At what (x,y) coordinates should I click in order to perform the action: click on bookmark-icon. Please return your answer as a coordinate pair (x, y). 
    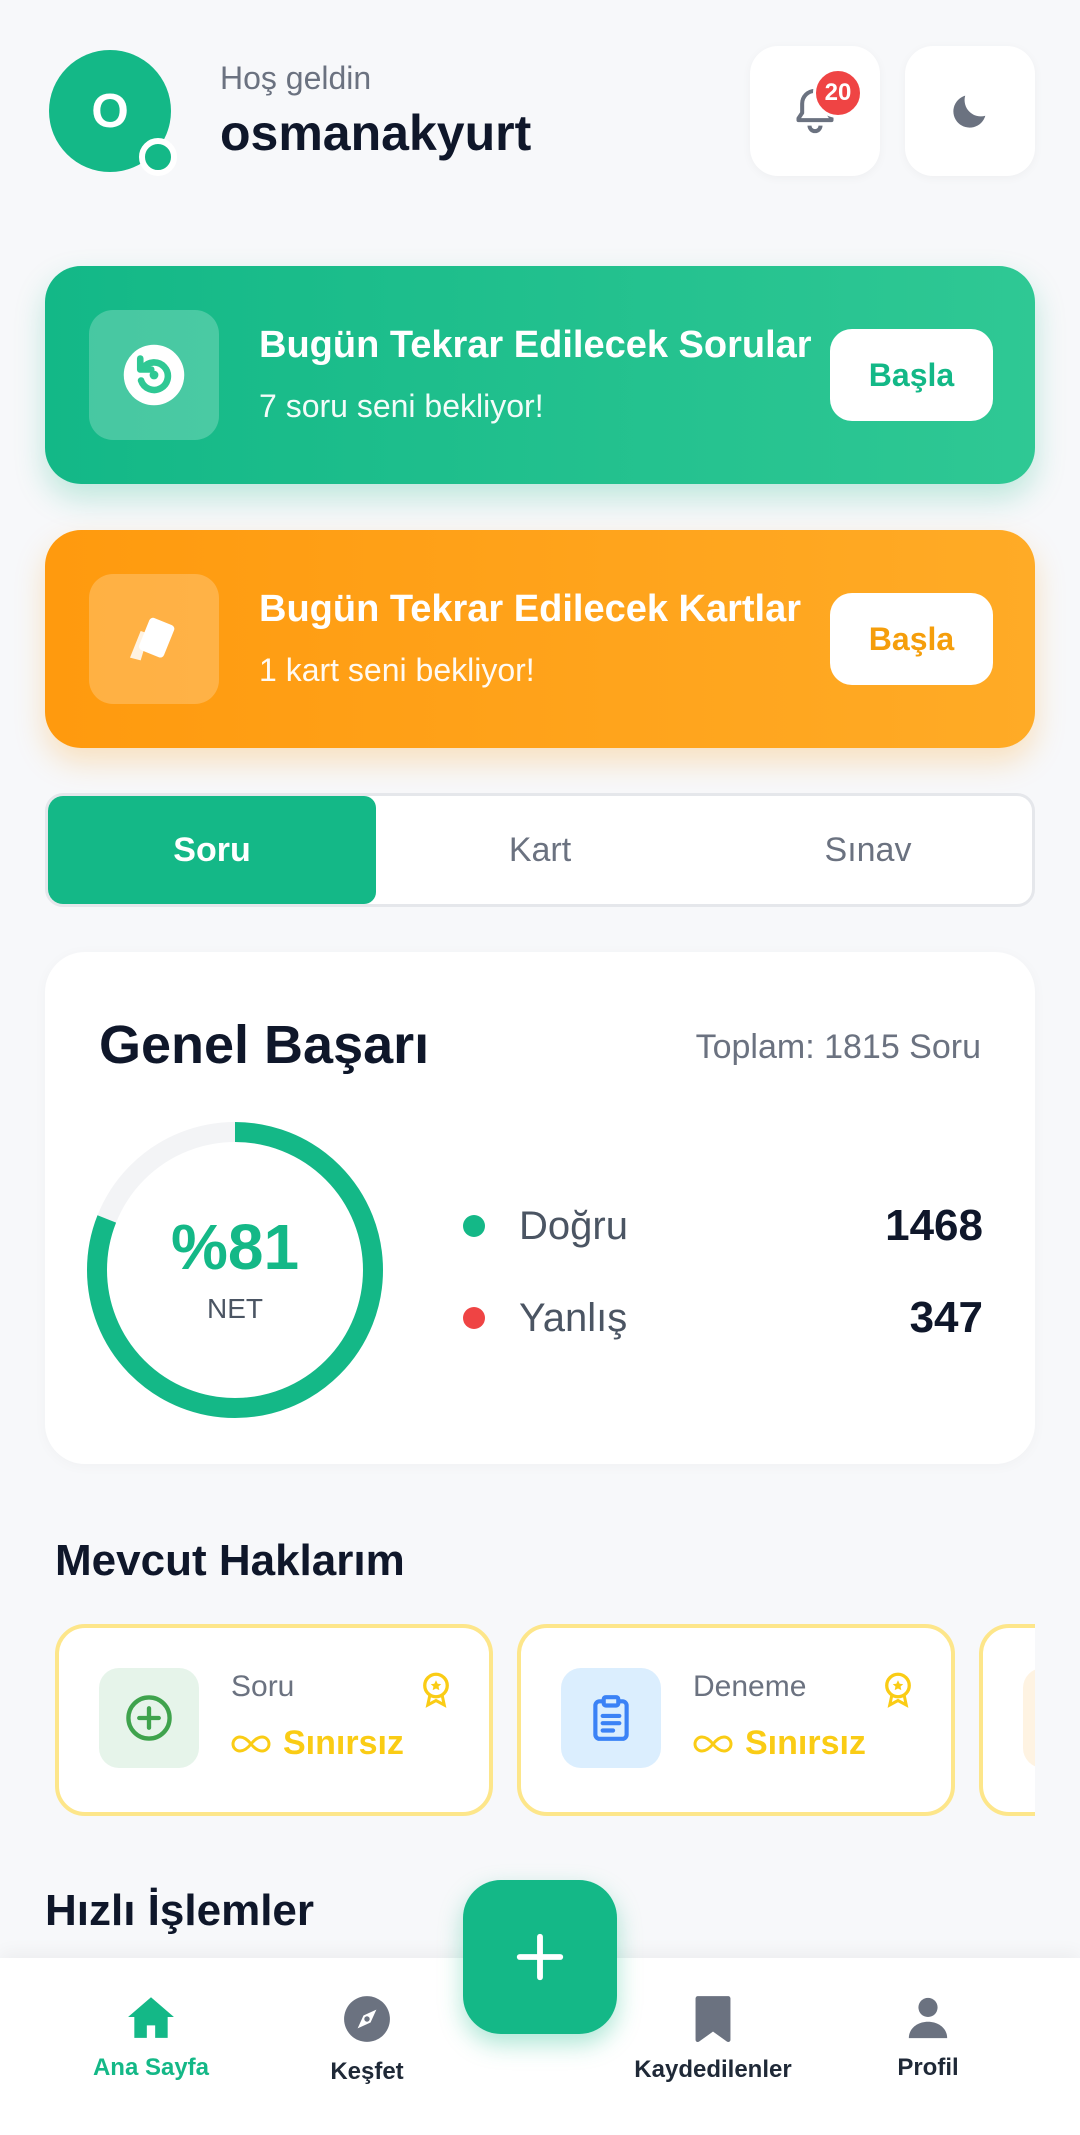
    Looking at the image, I should click on (713, 2019).